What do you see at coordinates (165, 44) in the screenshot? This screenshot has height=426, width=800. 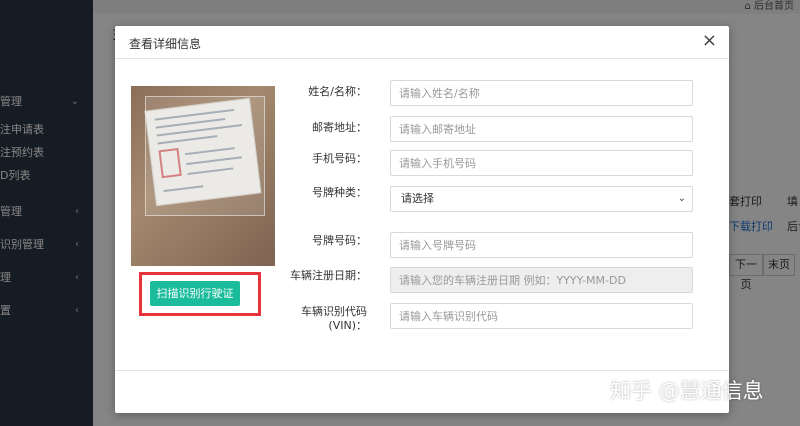 I see `modal-title: 查看详细信息` at bounding box center [165, 44].